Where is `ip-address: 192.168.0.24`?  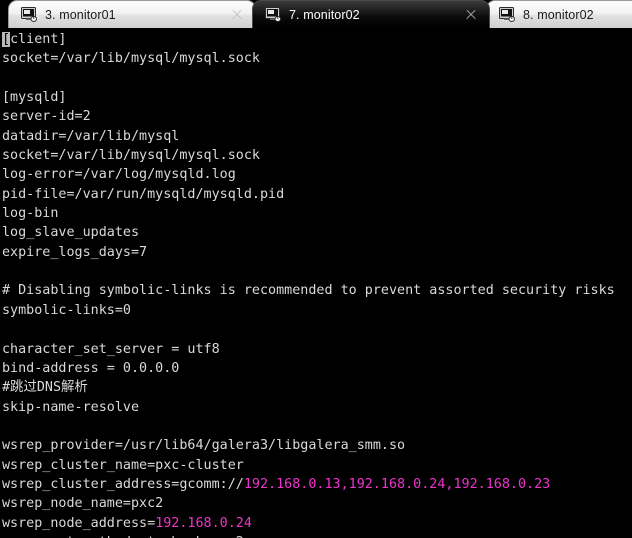
ip-address: 192.168.0.24 is located at coordinates (203, 523).